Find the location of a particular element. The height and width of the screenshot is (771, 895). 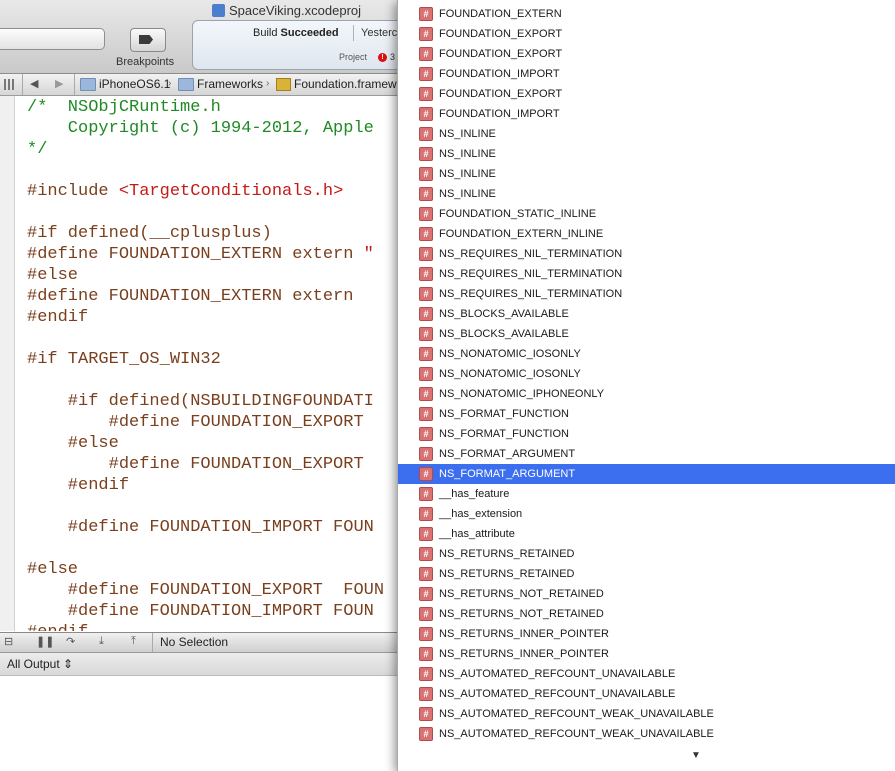

code-token: #include is located at coordinates (73, 191).